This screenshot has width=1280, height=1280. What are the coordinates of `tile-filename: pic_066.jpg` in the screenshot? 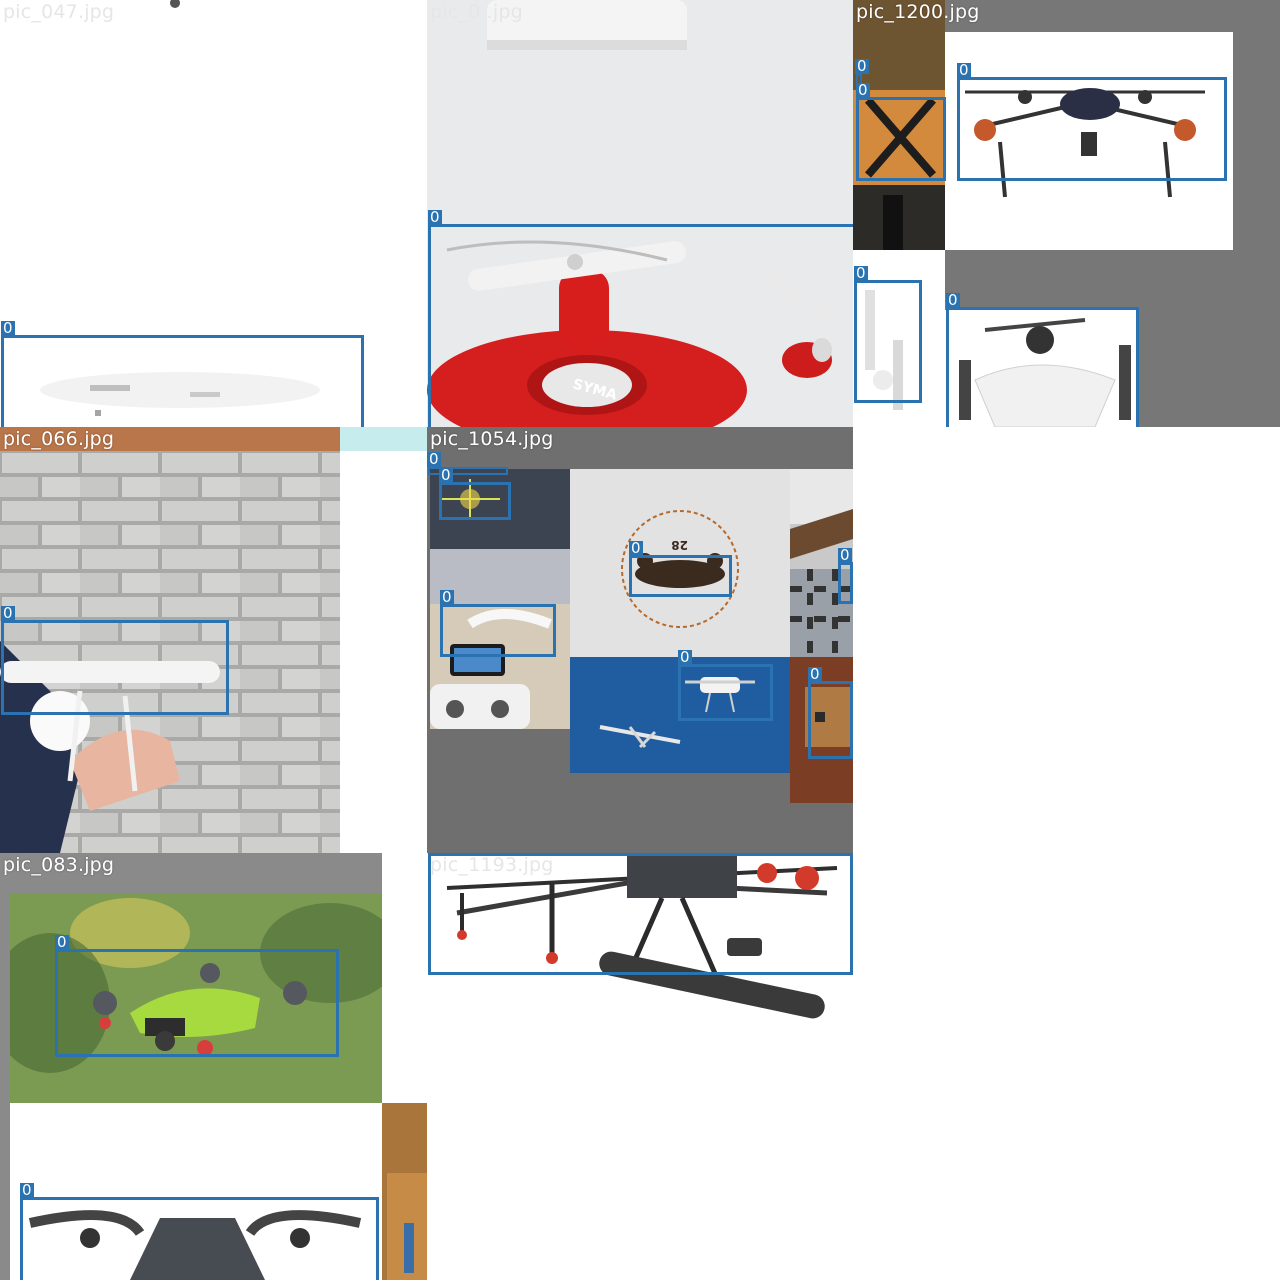 It's located at (59, 439).